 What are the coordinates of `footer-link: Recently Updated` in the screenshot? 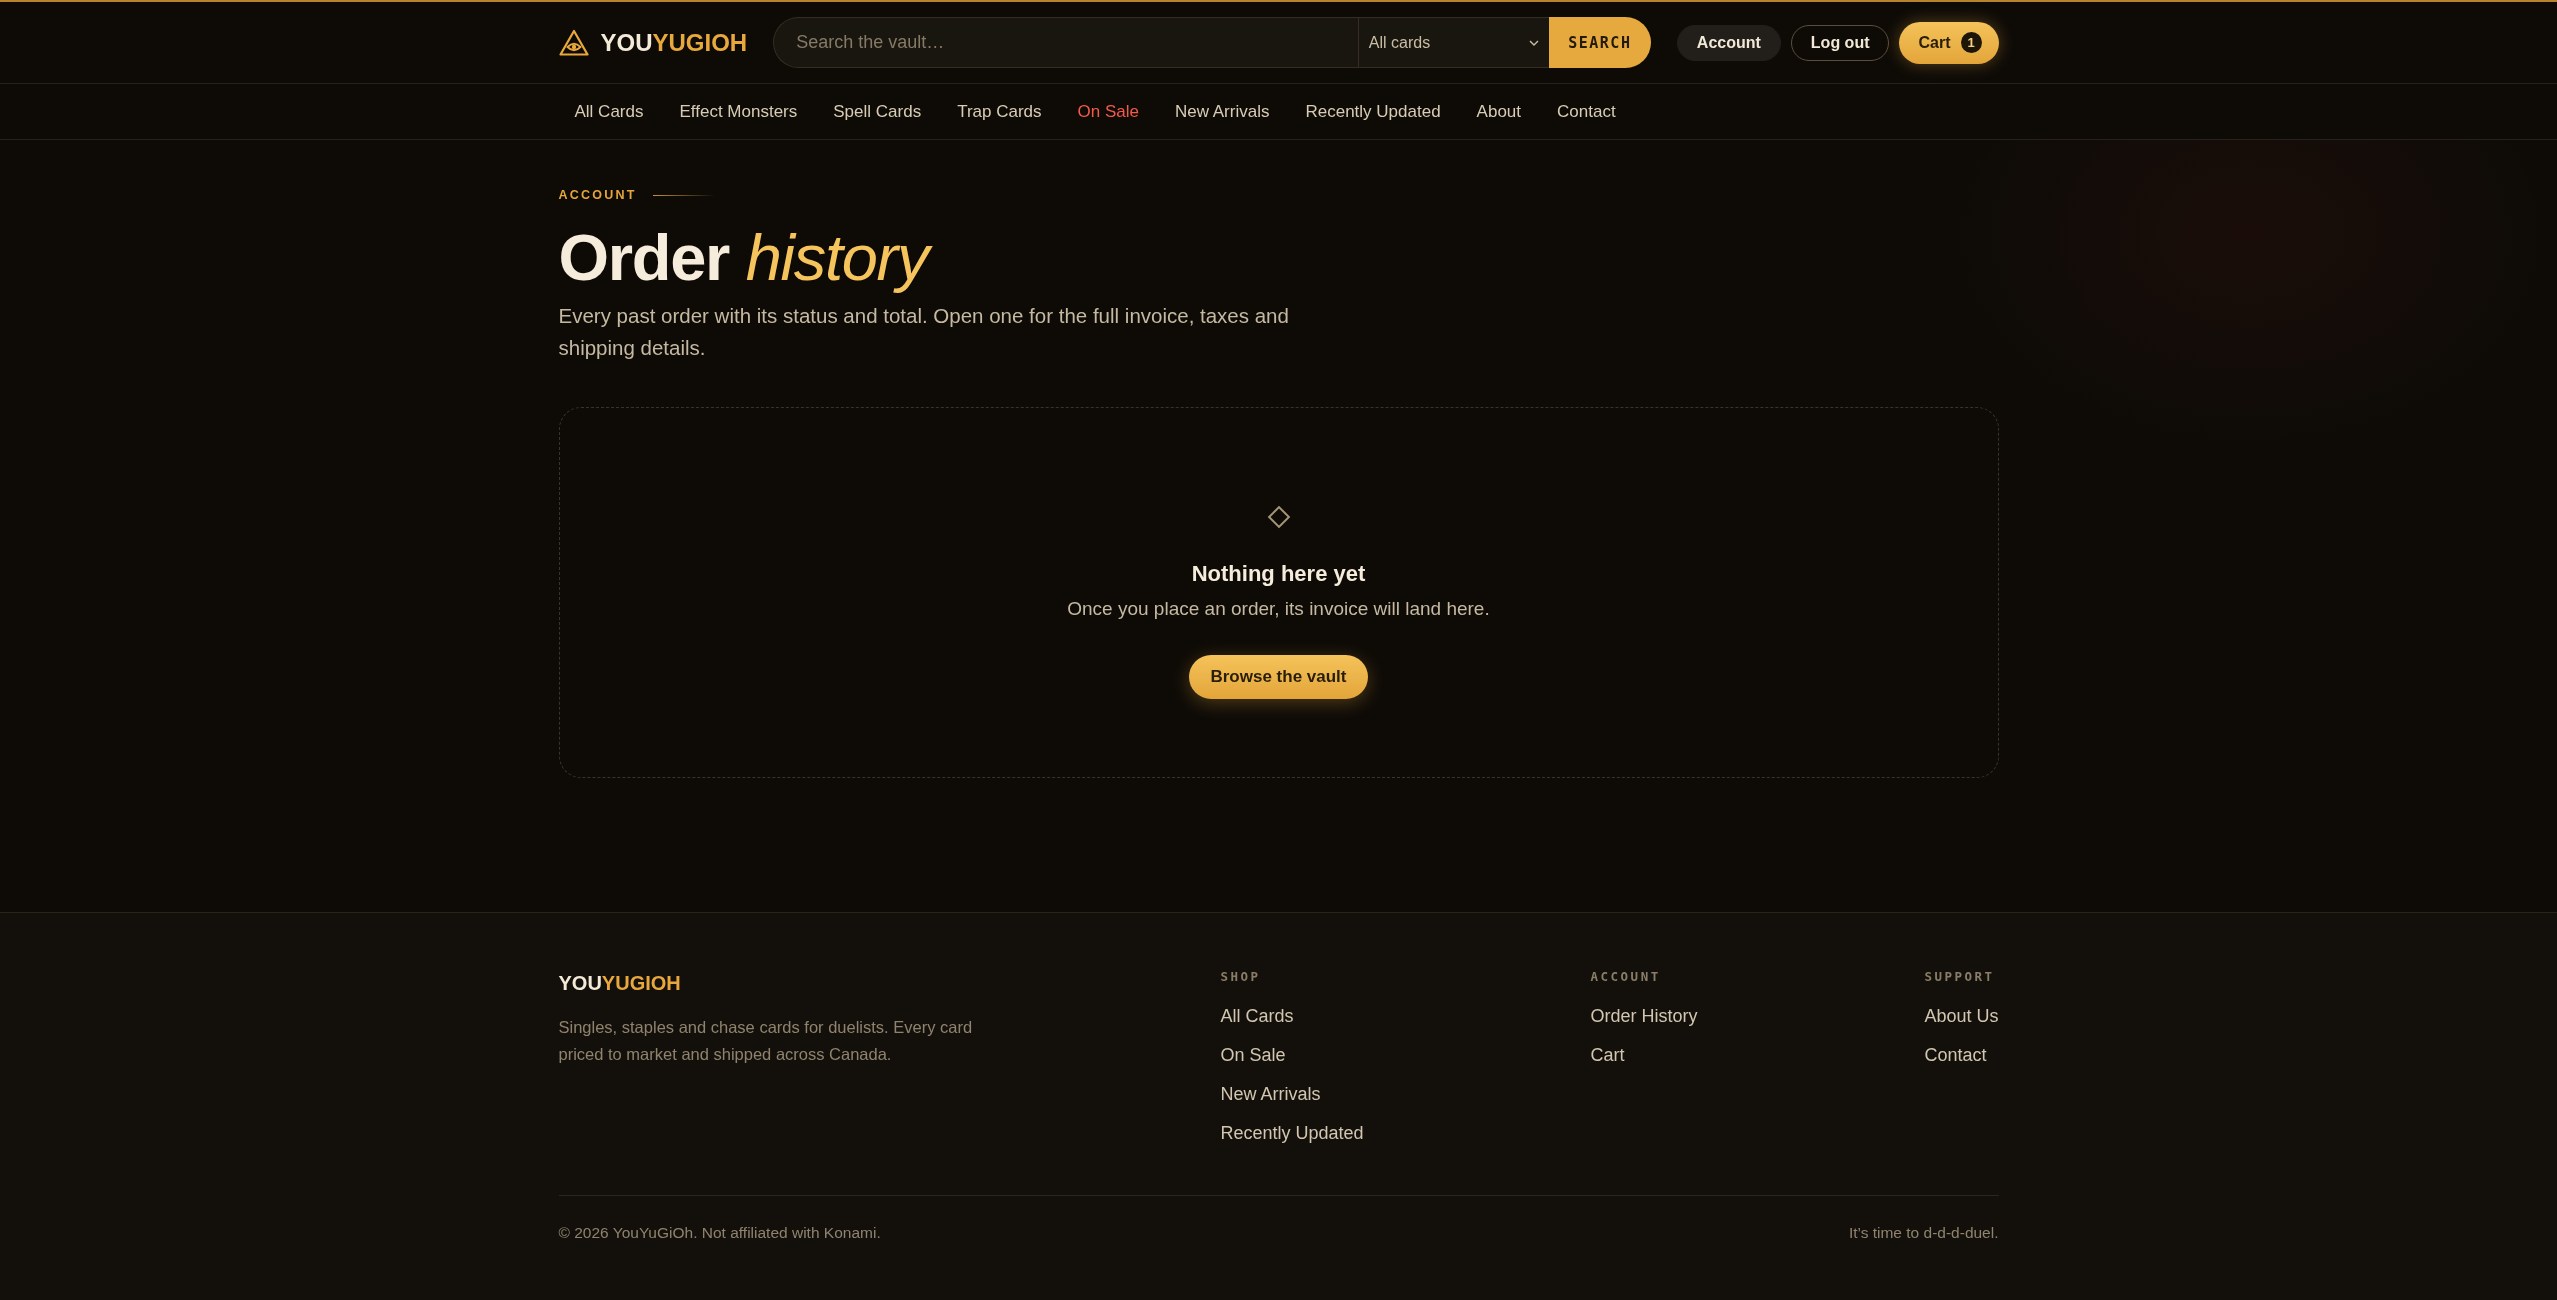 It's located at (1292, 1133).